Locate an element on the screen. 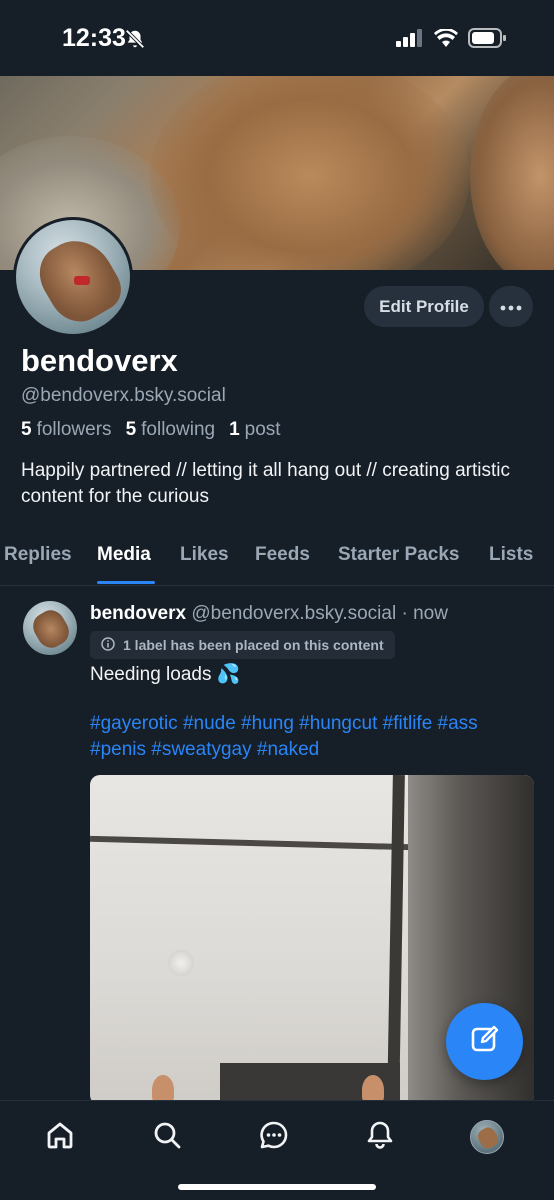 The height and width of the screenshot is (1200, 554). edit-profile-button: Edit Profile is located at coordinates (424, 306).